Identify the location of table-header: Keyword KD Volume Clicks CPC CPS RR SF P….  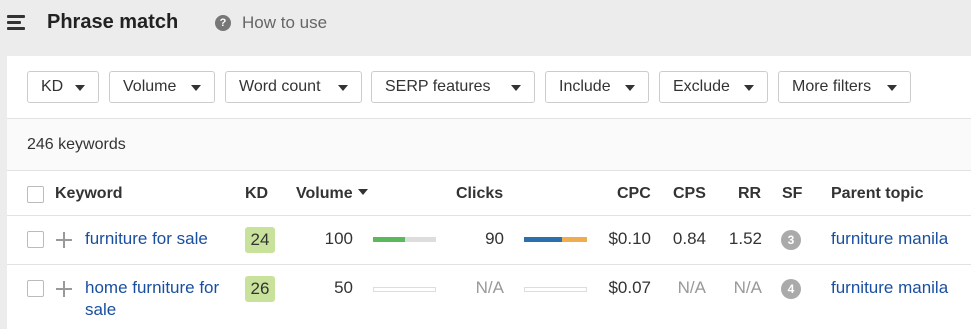
(489, 193).